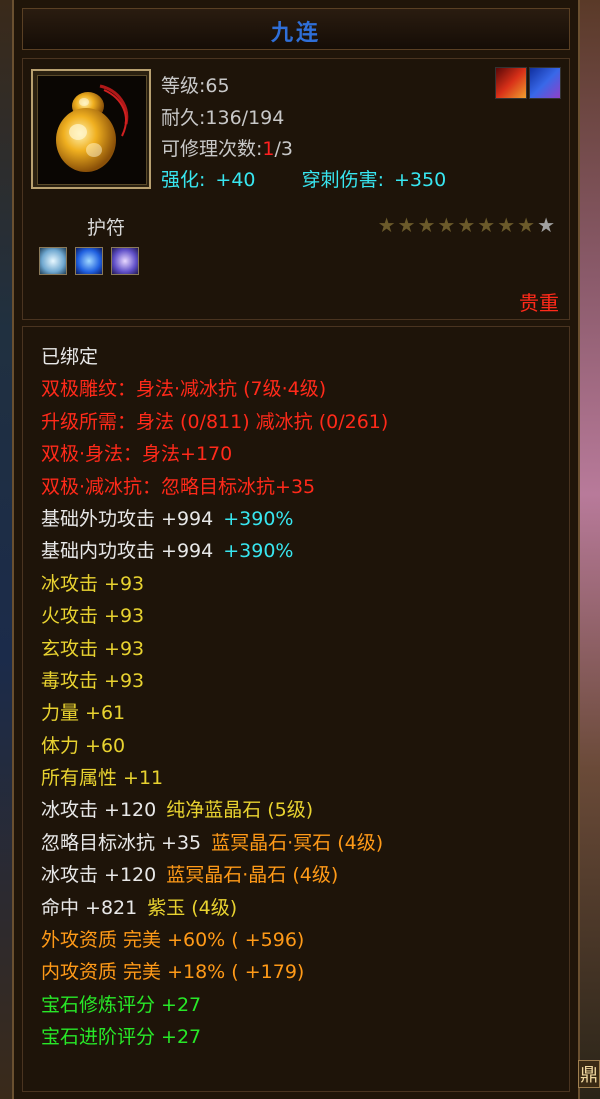  I want to click on enhance-row: 强化: +40 穿刺伤害: +350, so click(303, 178).